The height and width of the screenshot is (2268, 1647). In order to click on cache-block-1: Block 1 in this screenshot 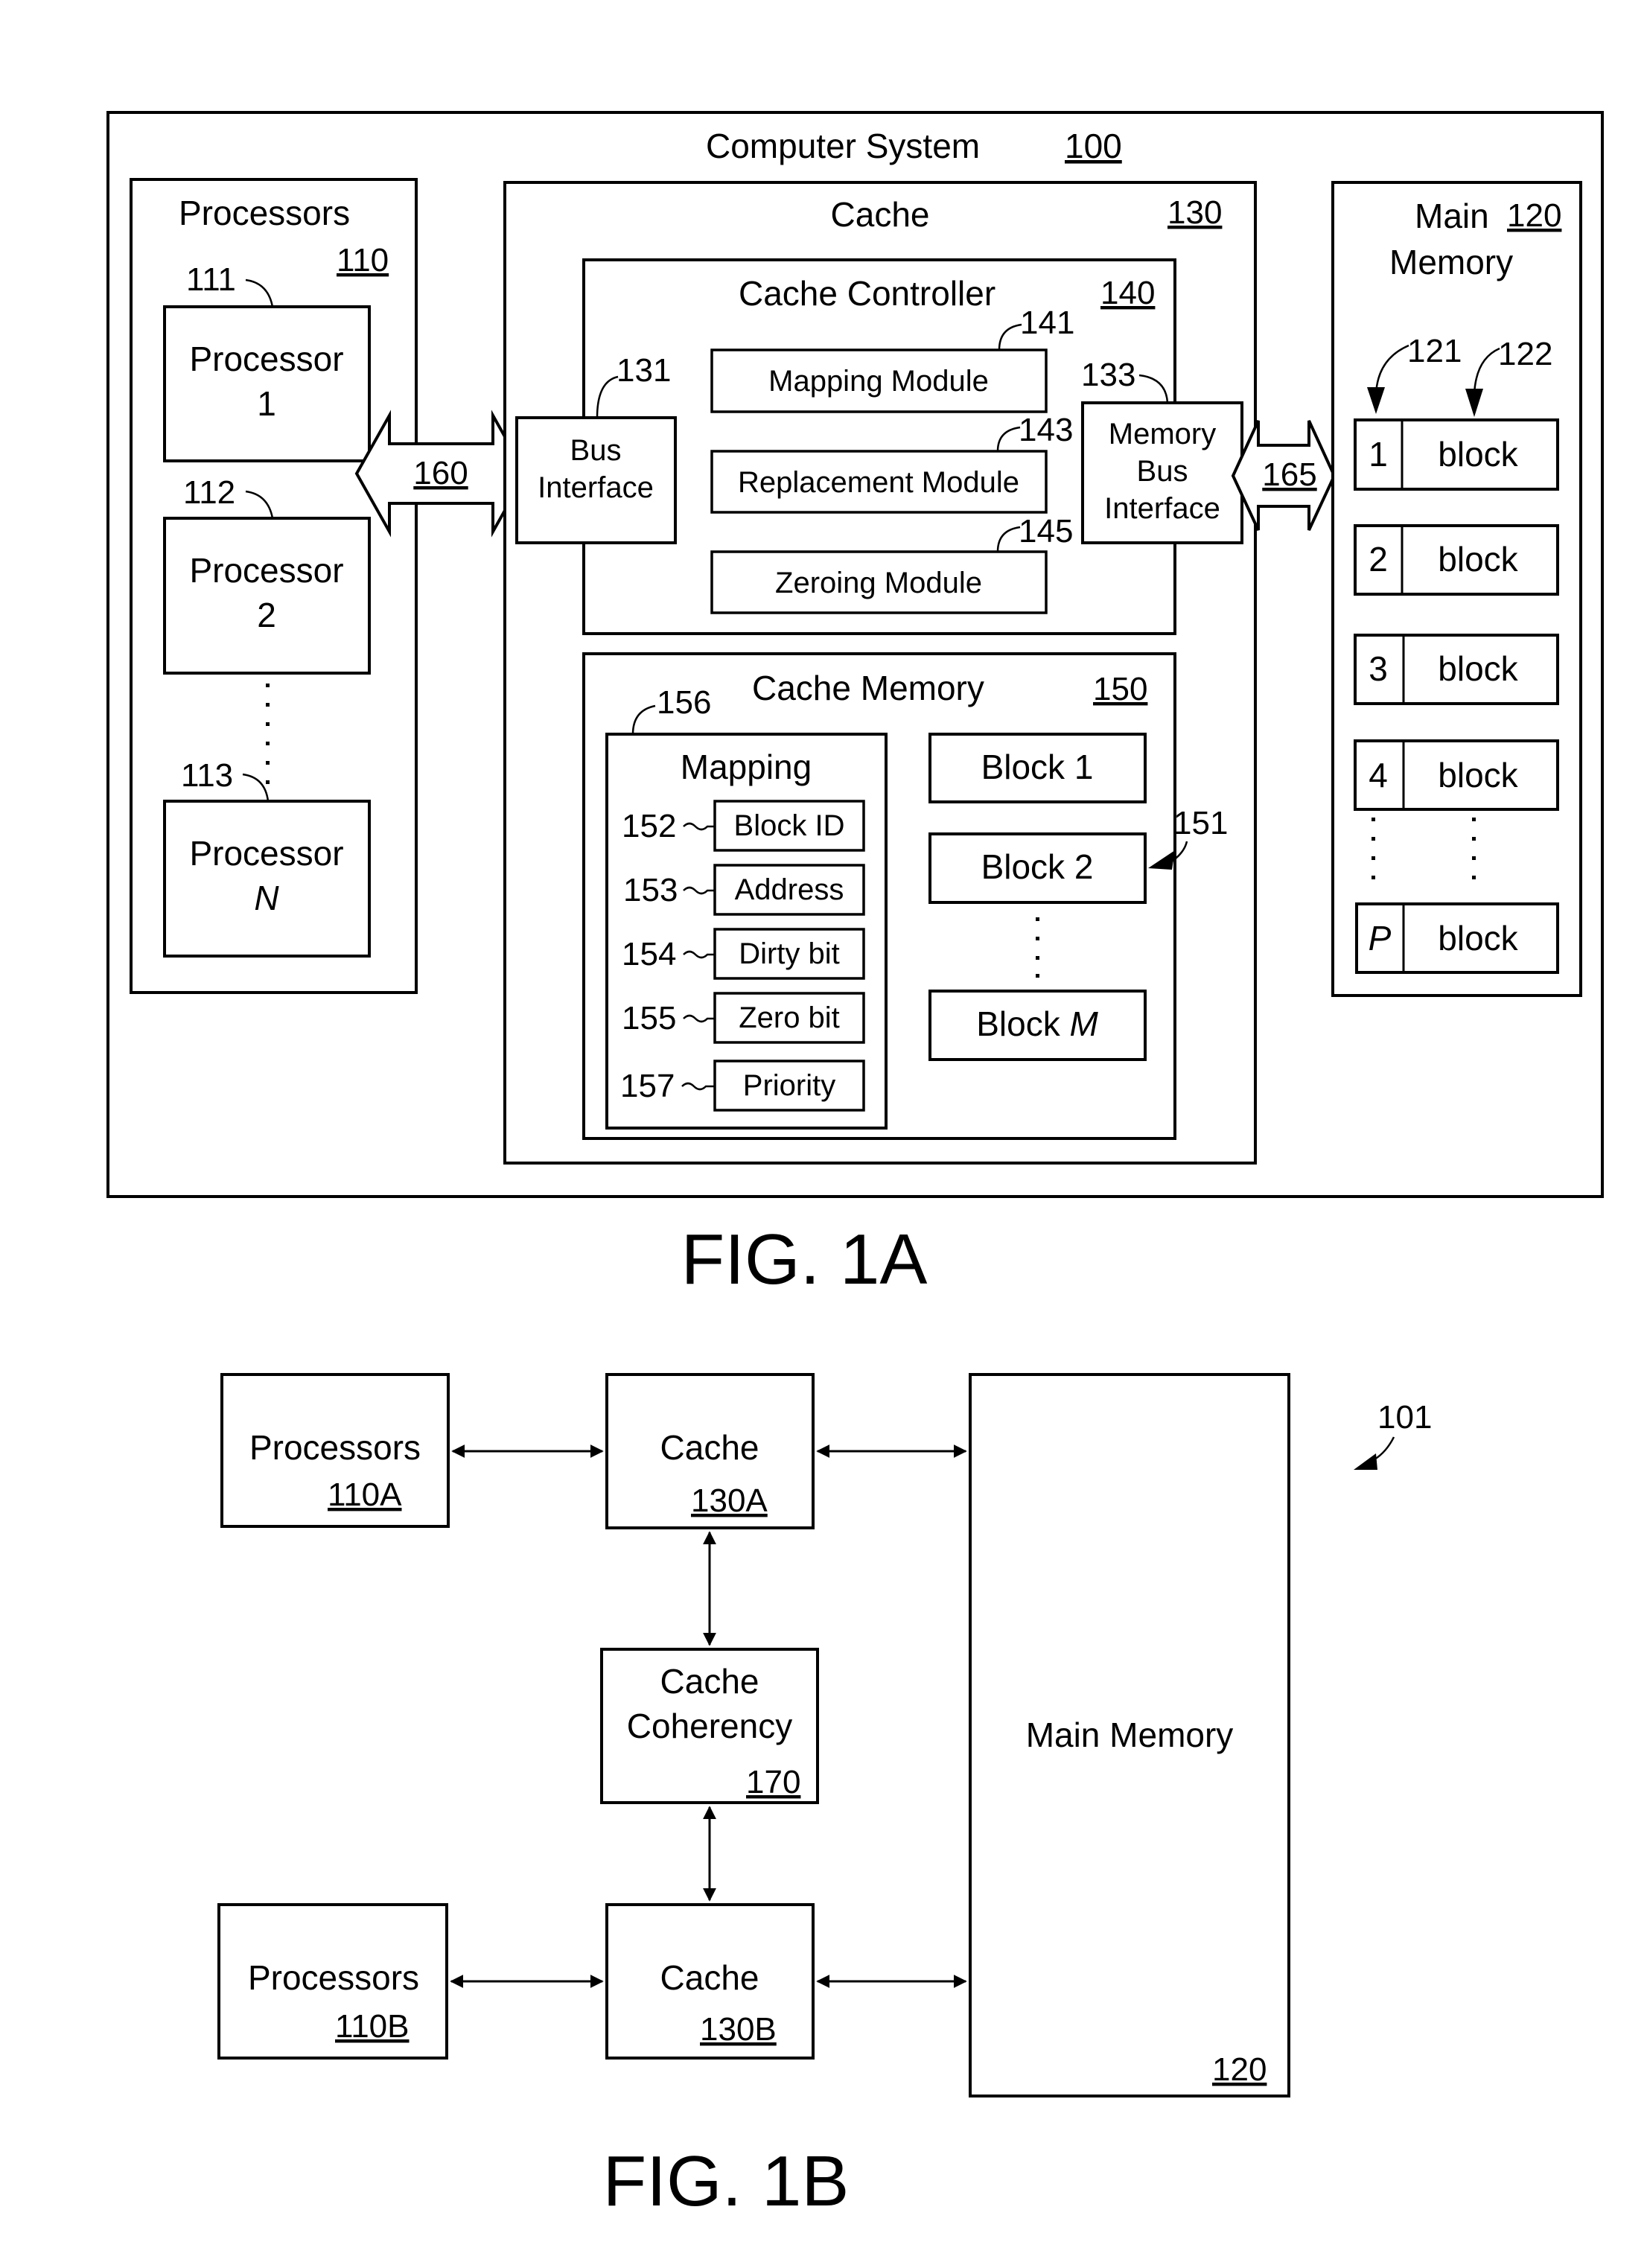, I will do `click(1037, 768)`.